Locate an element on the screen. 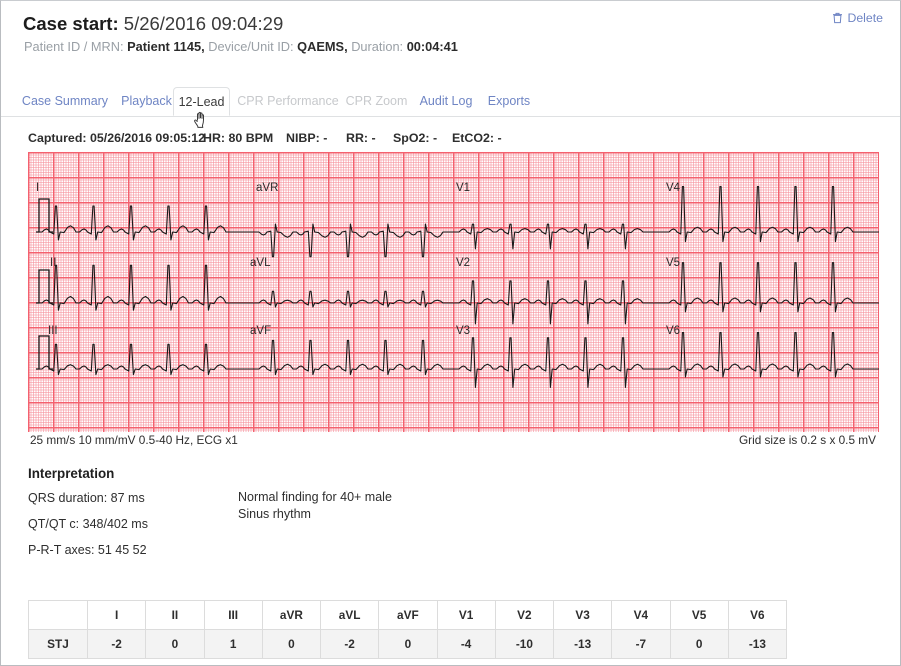 Image resolution: width=901 pixels, height=666 pixels. cell-stj-avf: 0 is located at coordinates (408, 644).